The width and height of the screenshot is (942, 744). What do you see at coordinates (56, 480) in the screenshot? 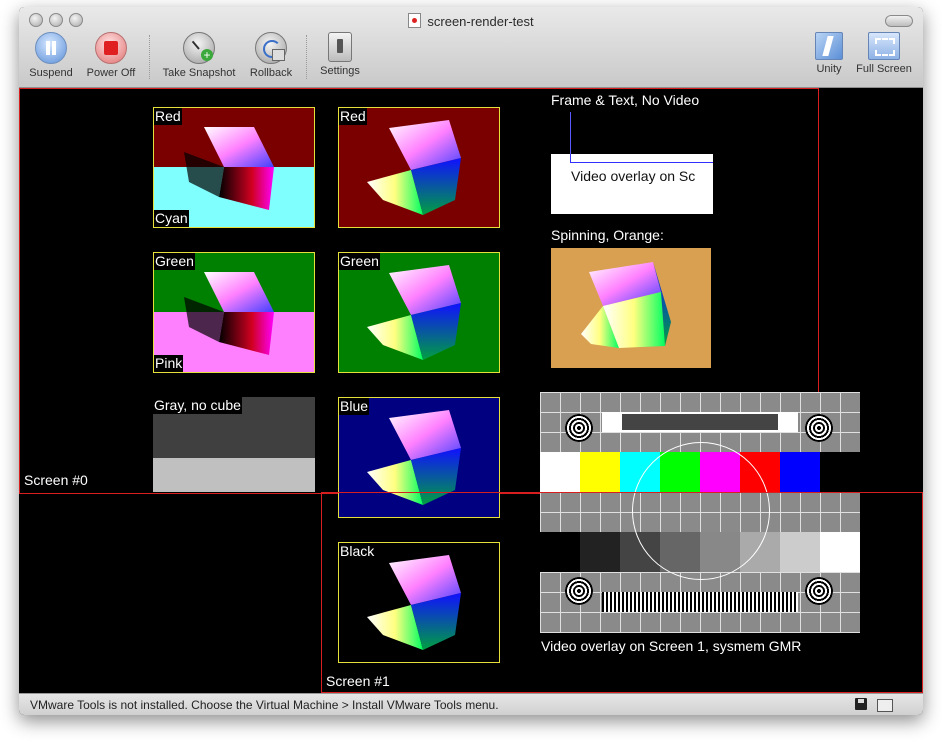
I see `screen-0-label: Screen #0` at bounding box center [56, 480].